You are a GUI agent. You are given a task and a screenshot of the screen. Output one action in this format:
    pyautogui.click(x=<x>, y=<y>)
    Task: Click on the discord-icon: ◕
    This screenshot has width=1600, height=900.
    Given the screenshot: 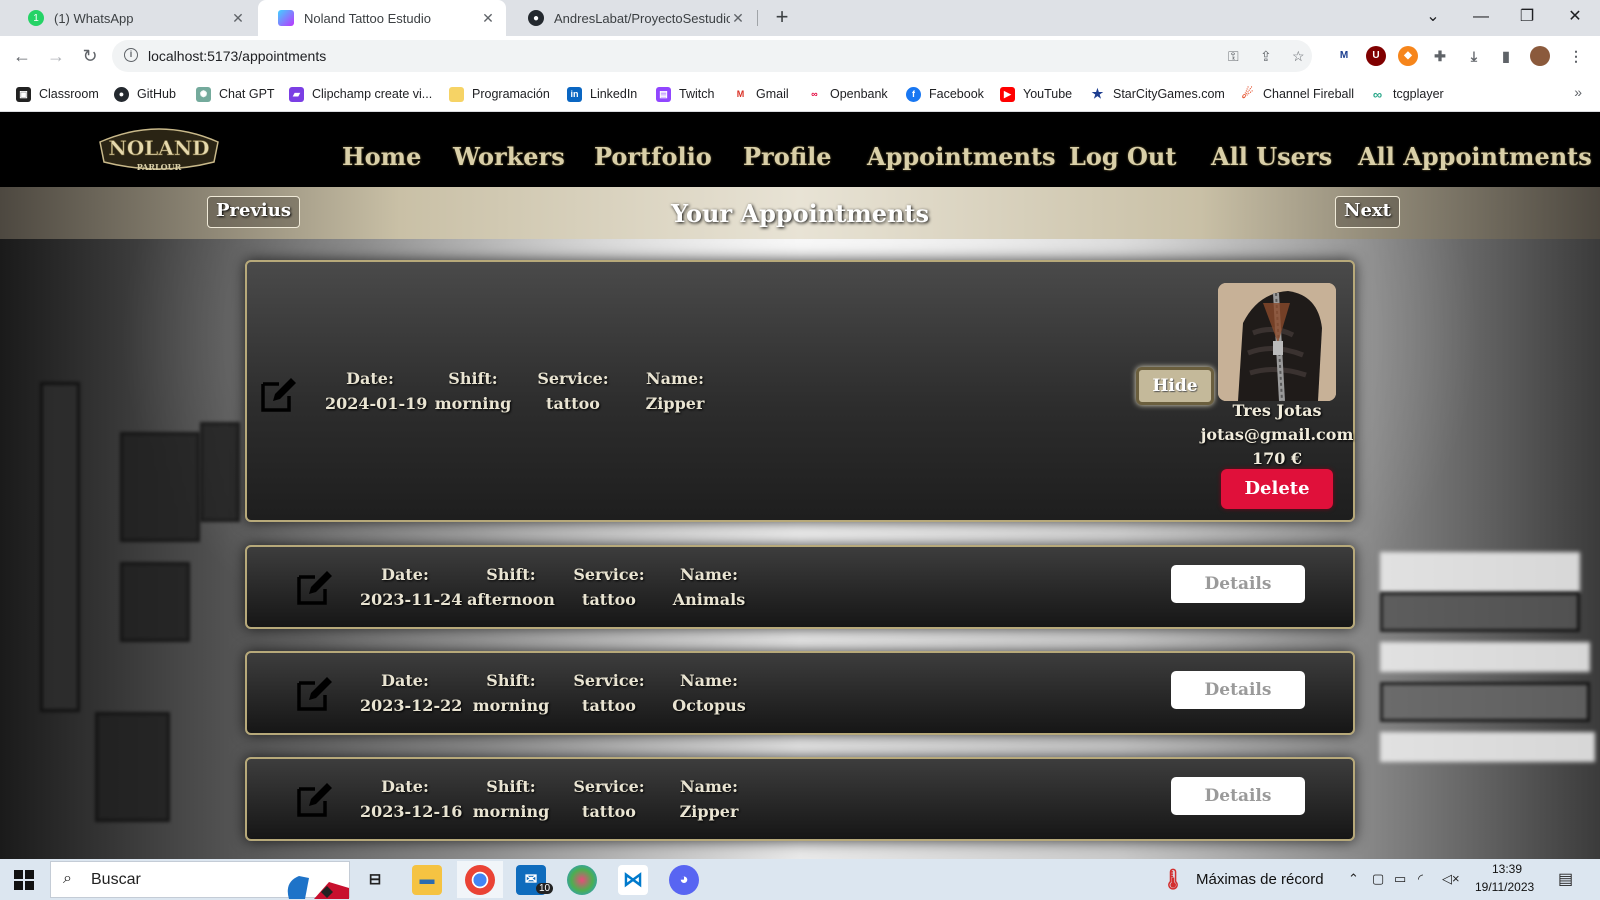 What is the action you would take?
    pyautogui.click(x=684, y=880)
    